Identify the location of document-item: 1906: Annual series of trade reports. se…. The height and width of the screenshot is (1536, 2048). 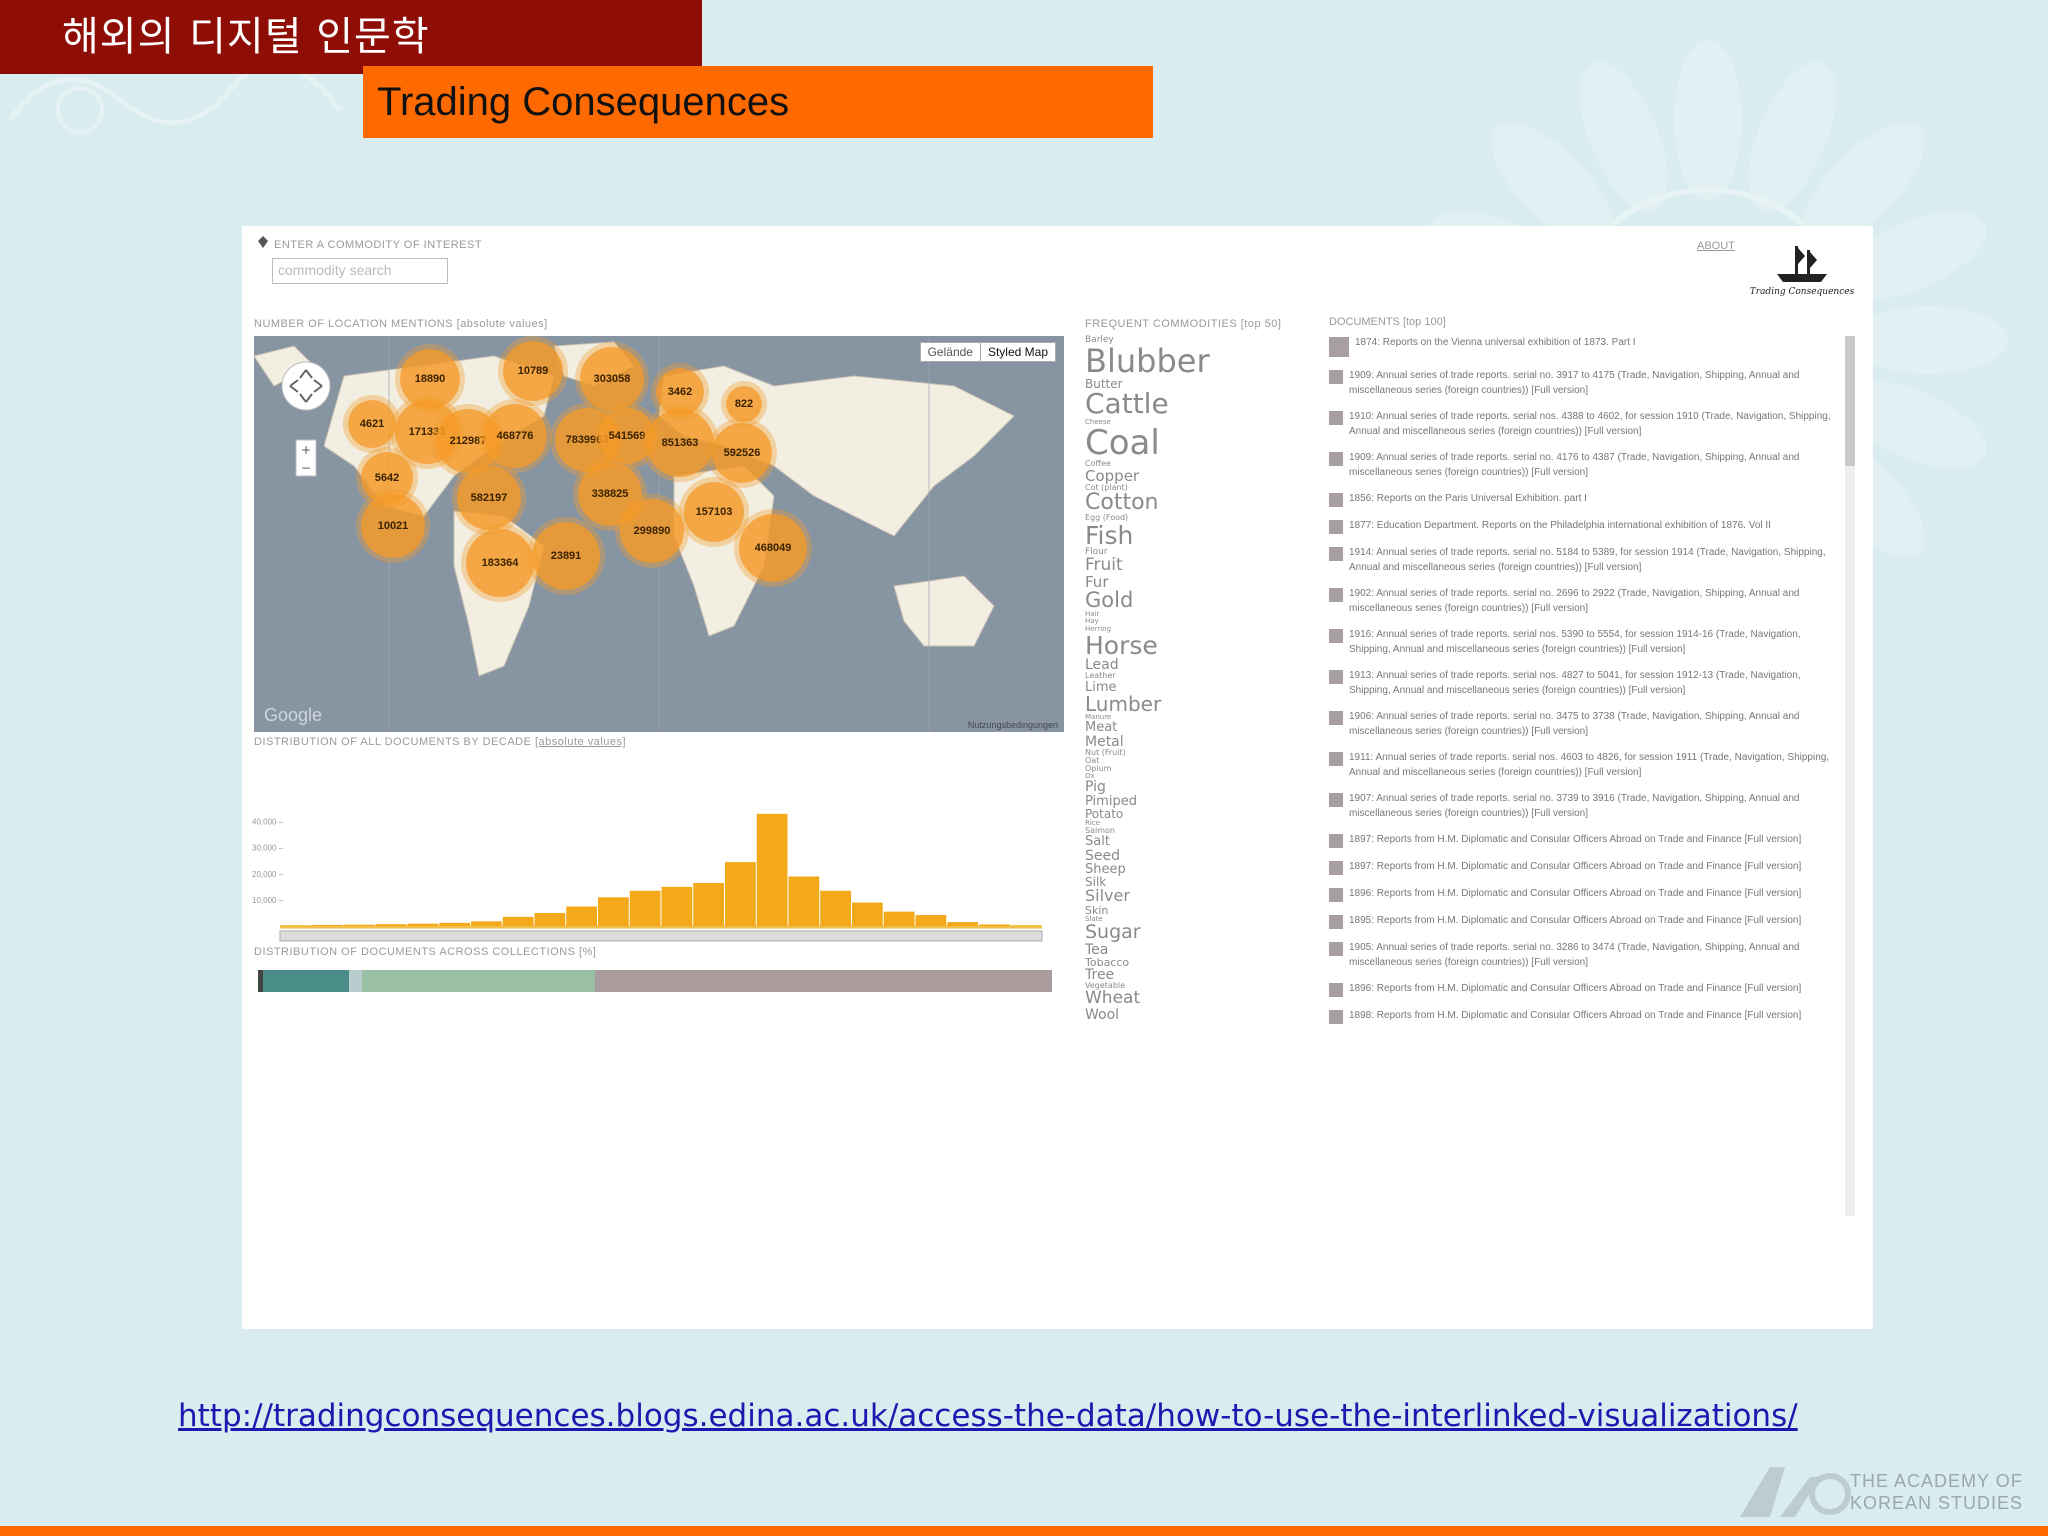
(1594, 724).